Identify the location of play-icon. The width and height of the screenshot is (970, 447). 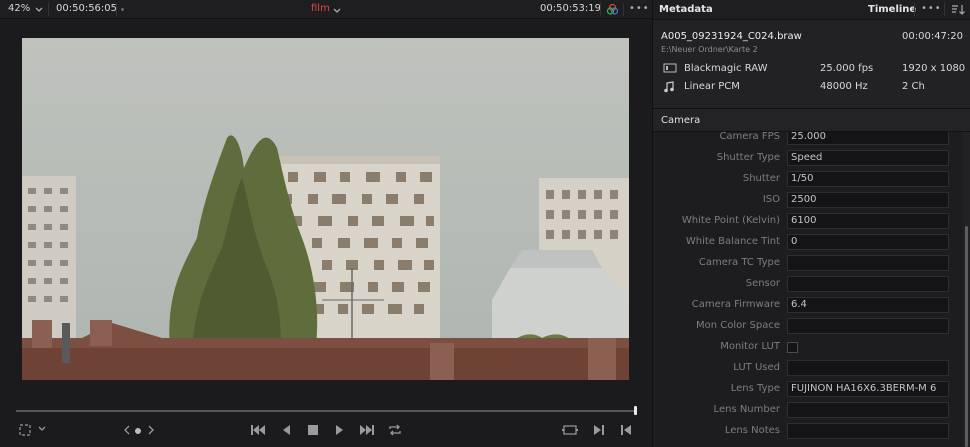
(340, 430).